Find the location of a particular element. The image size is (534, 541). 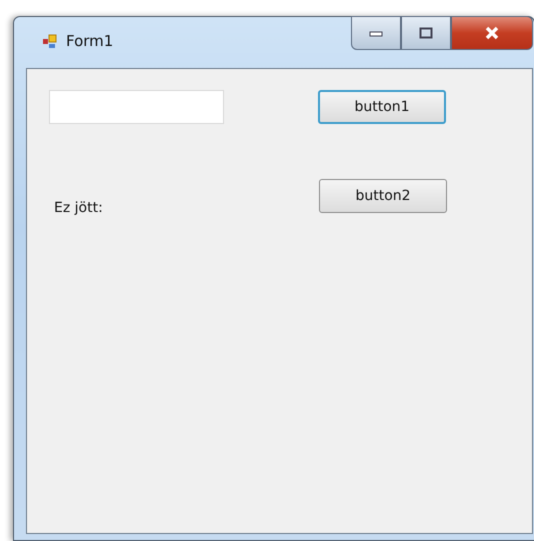

window-title: Form1 is located at coordinates (90, 41).